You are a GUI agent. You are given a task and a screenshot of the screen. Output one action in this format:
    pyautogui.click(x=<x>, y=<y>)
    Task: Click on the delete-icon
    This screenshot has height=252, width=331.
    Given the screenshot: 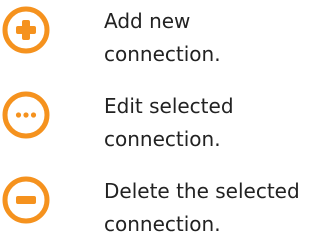 What is the action you would take?
    pyautogui.click(x=26, y=200)
    